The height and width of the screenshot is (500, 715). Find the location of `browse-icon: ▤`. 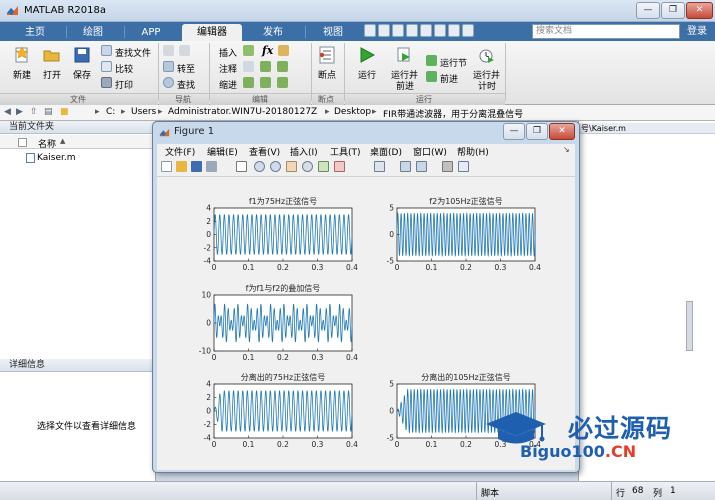

browse-icon: ▤ is located at coordinates (48, 112).